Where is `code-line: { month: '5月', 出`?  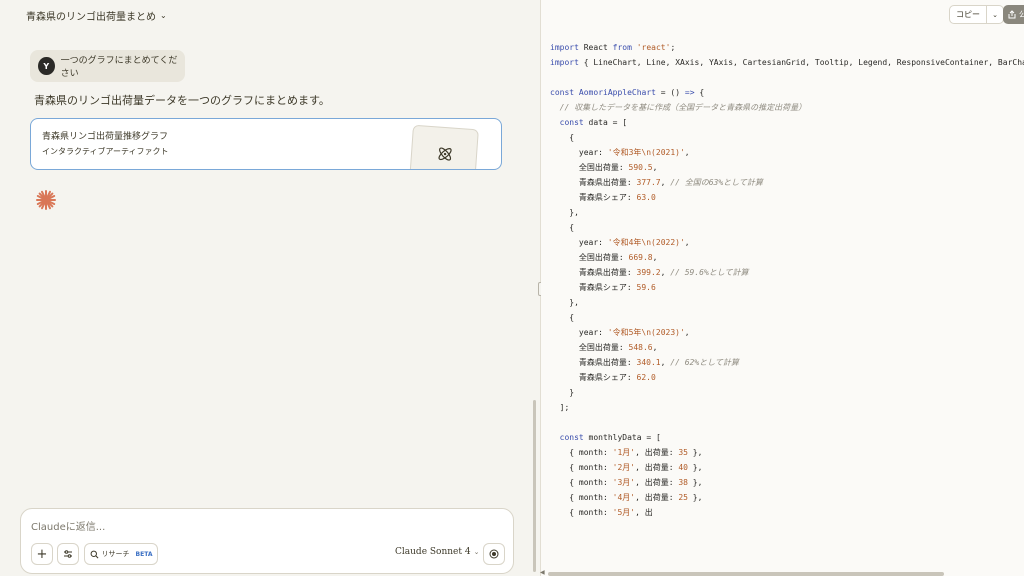
code-line: { month: '5月', 出 is located at coordinates (787, 512).